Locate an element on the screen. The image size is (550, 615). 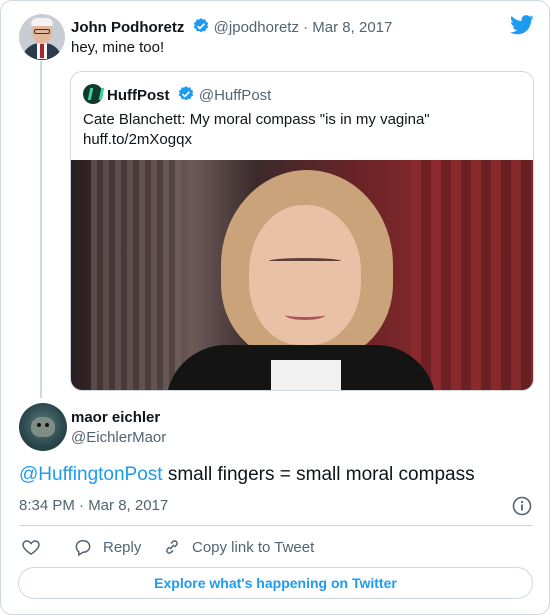
quoted-tweet-header: HuffPost @HuffPost is located at coordinates (177, 95).